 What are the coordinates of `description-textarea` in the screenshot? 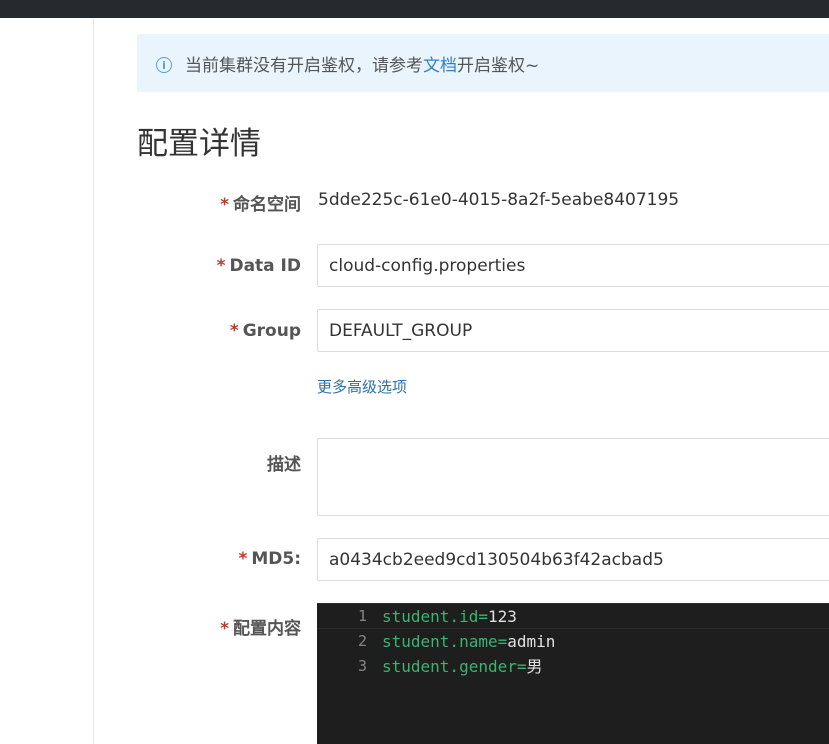 It's located at (573, 477).